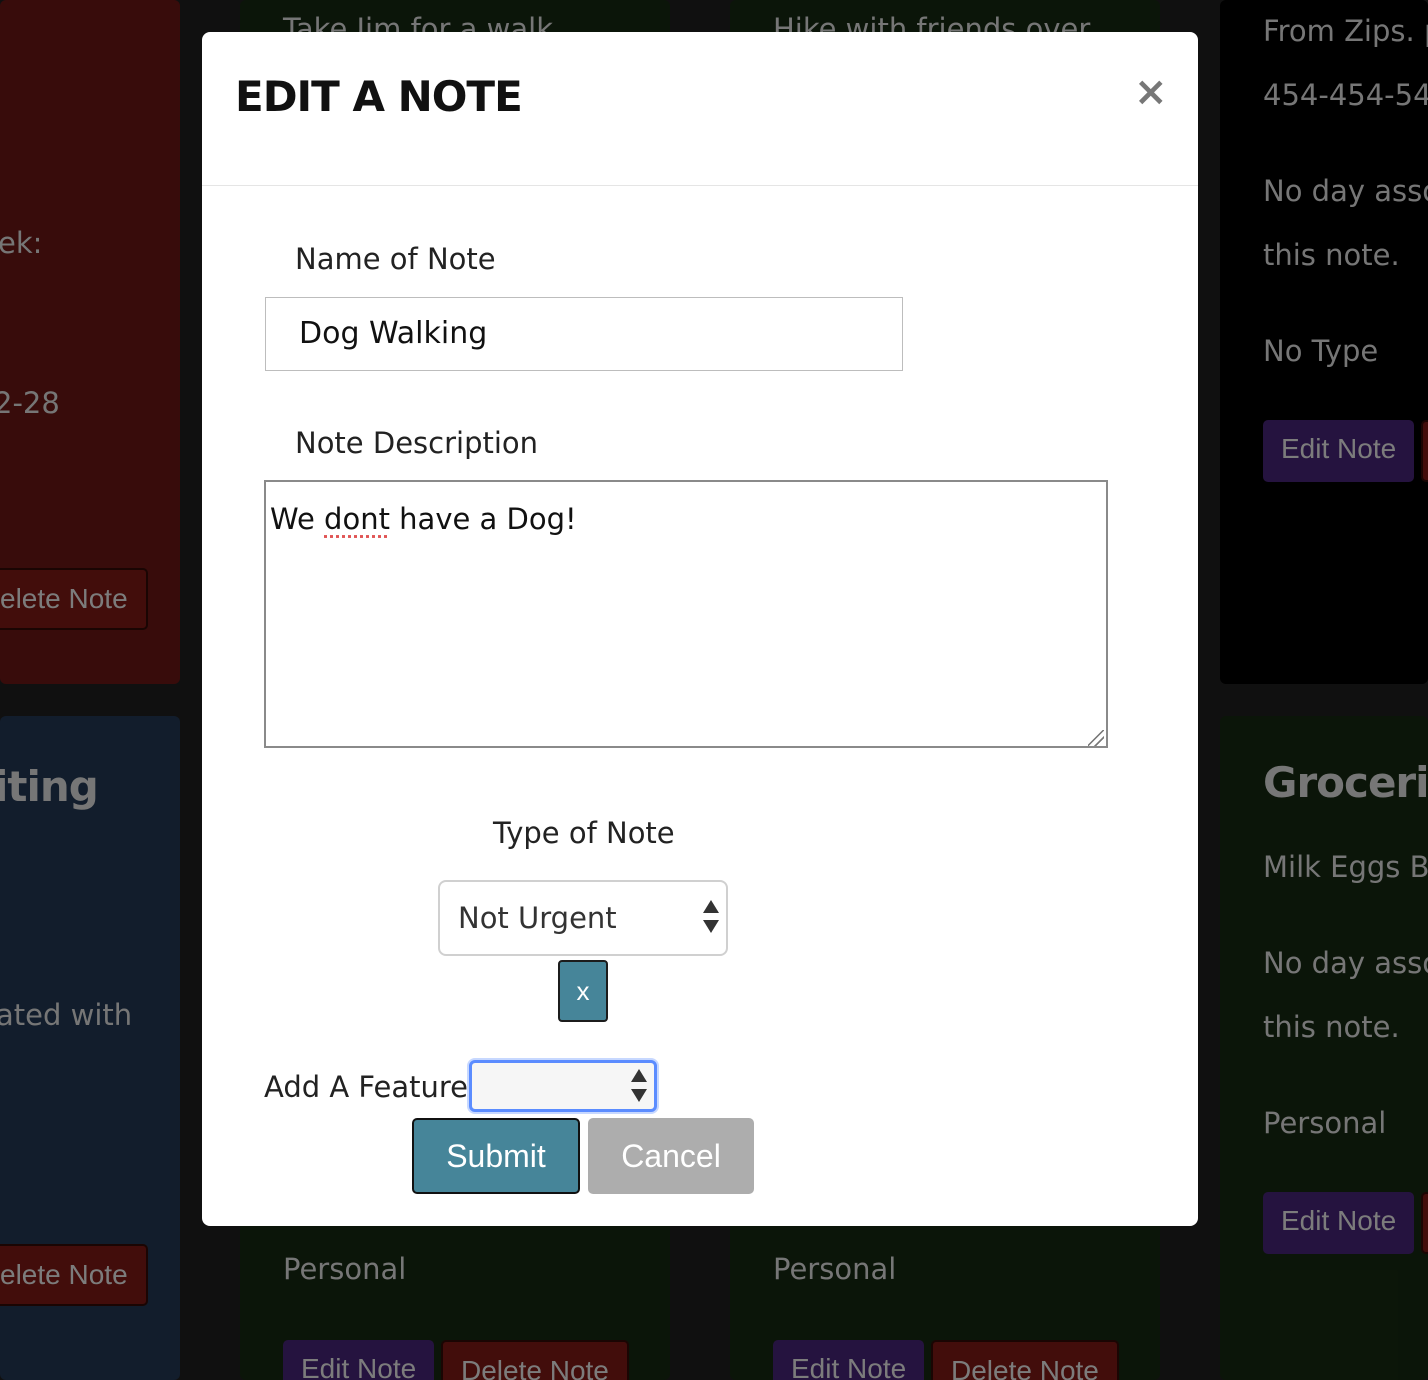 This screenshot has width=1428, height=1380. What do you see at coordinates (563, 1086) in the screenshot?
I see `add-feature-select` at bounding box center [563, 1086].